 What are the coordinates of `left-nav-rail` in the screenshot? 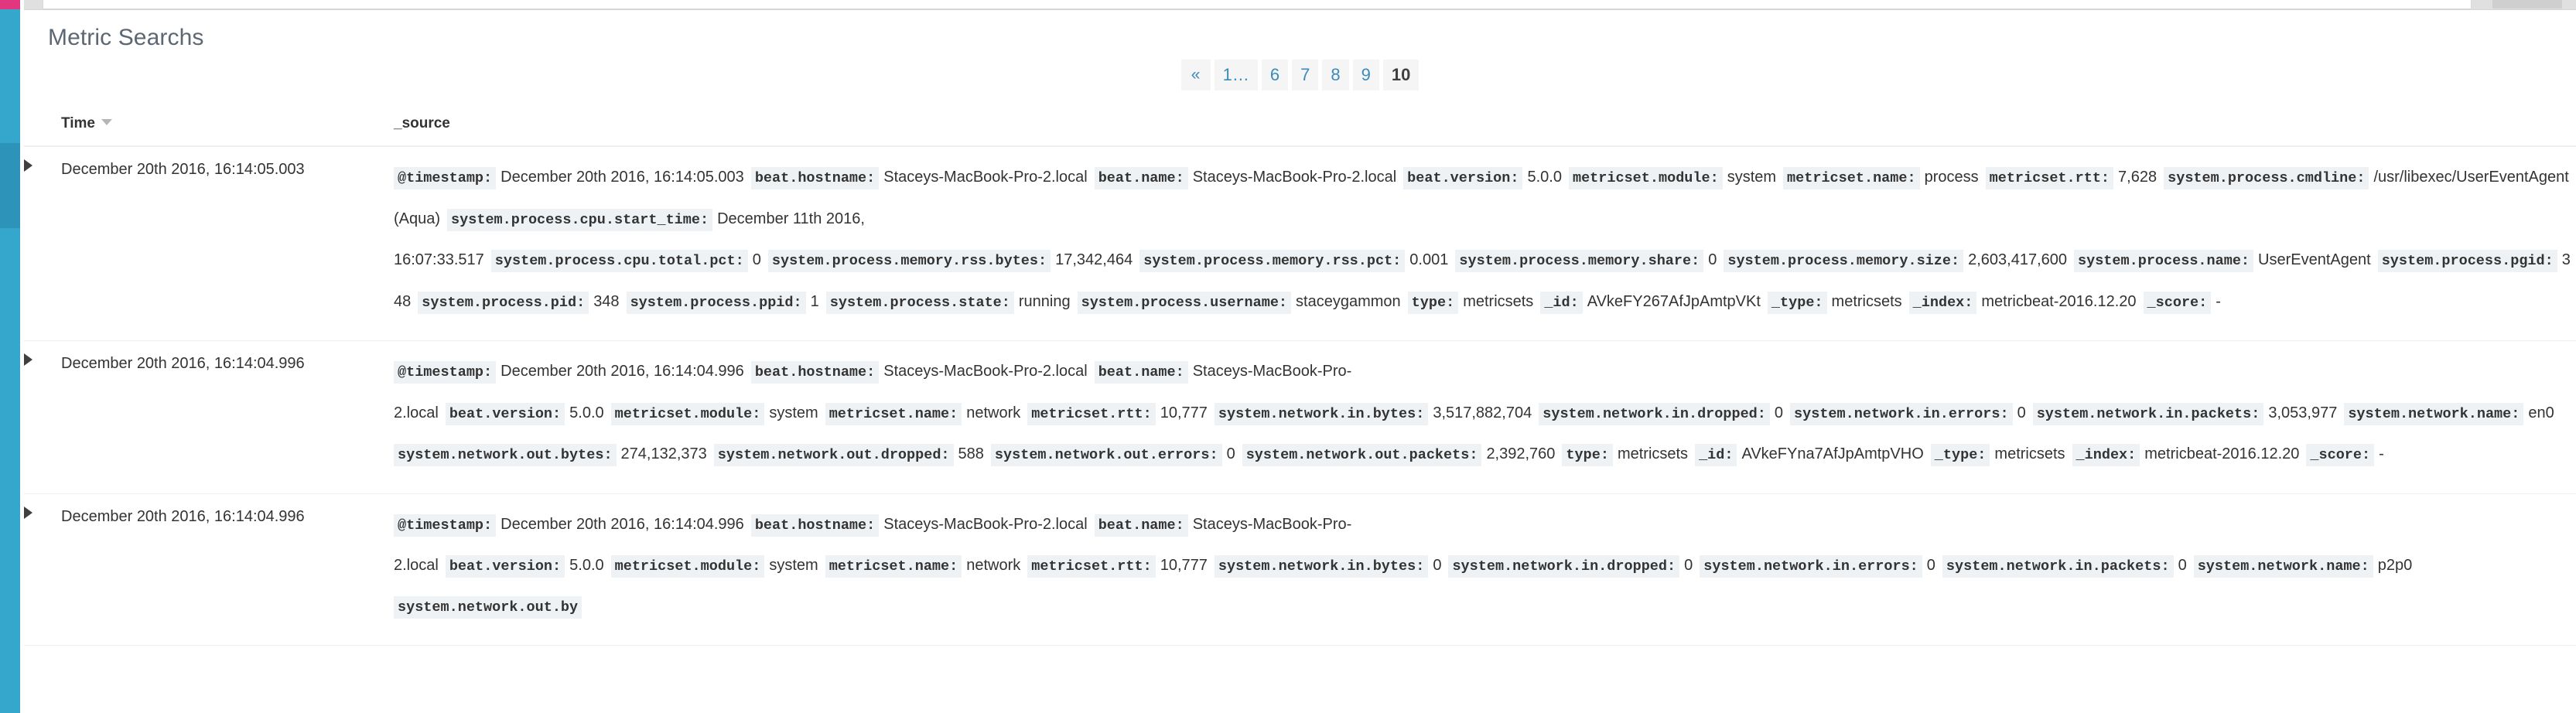 It's located at (10, 356).